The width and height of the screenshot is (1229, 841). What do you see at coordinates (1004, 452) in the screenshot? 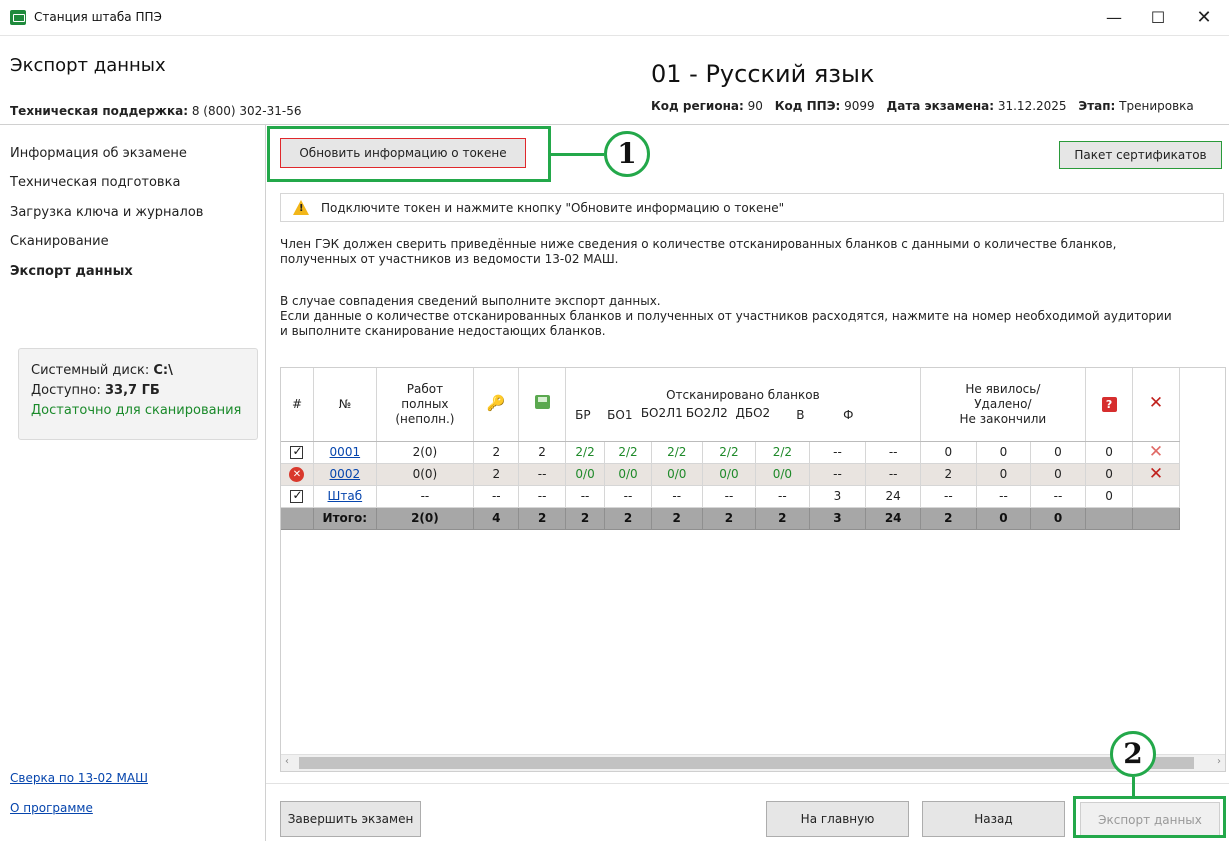
I see `cell-removed: 0` at bounding box center [1004, 452].